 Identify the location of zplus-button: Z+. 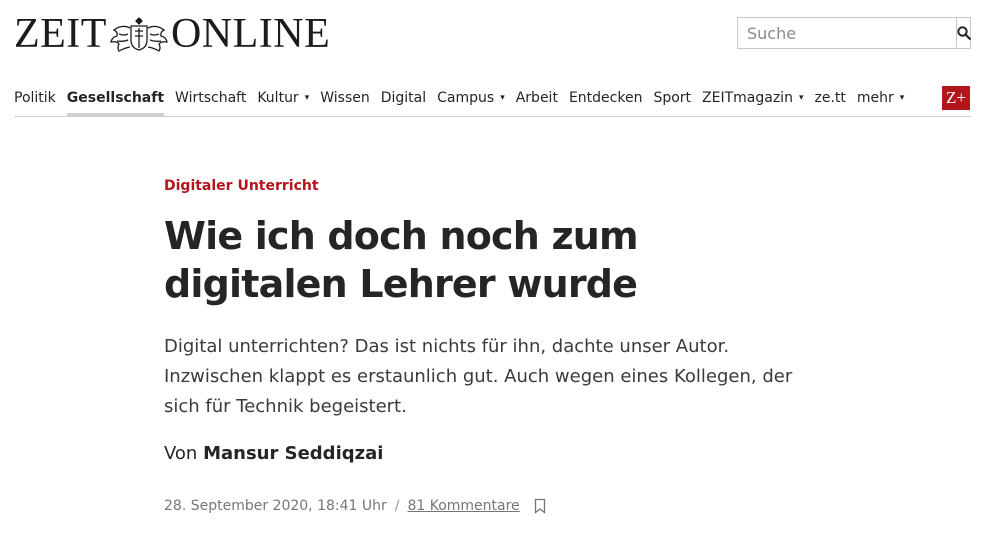
(956, 98).